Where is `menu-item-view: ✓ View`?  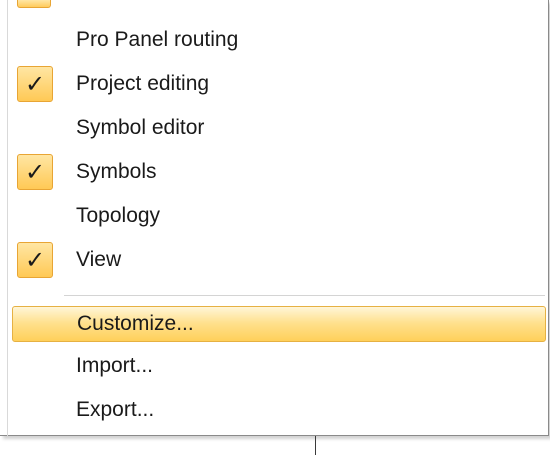
menu-item-view: ✓ View is located at coordinates (277, 260).